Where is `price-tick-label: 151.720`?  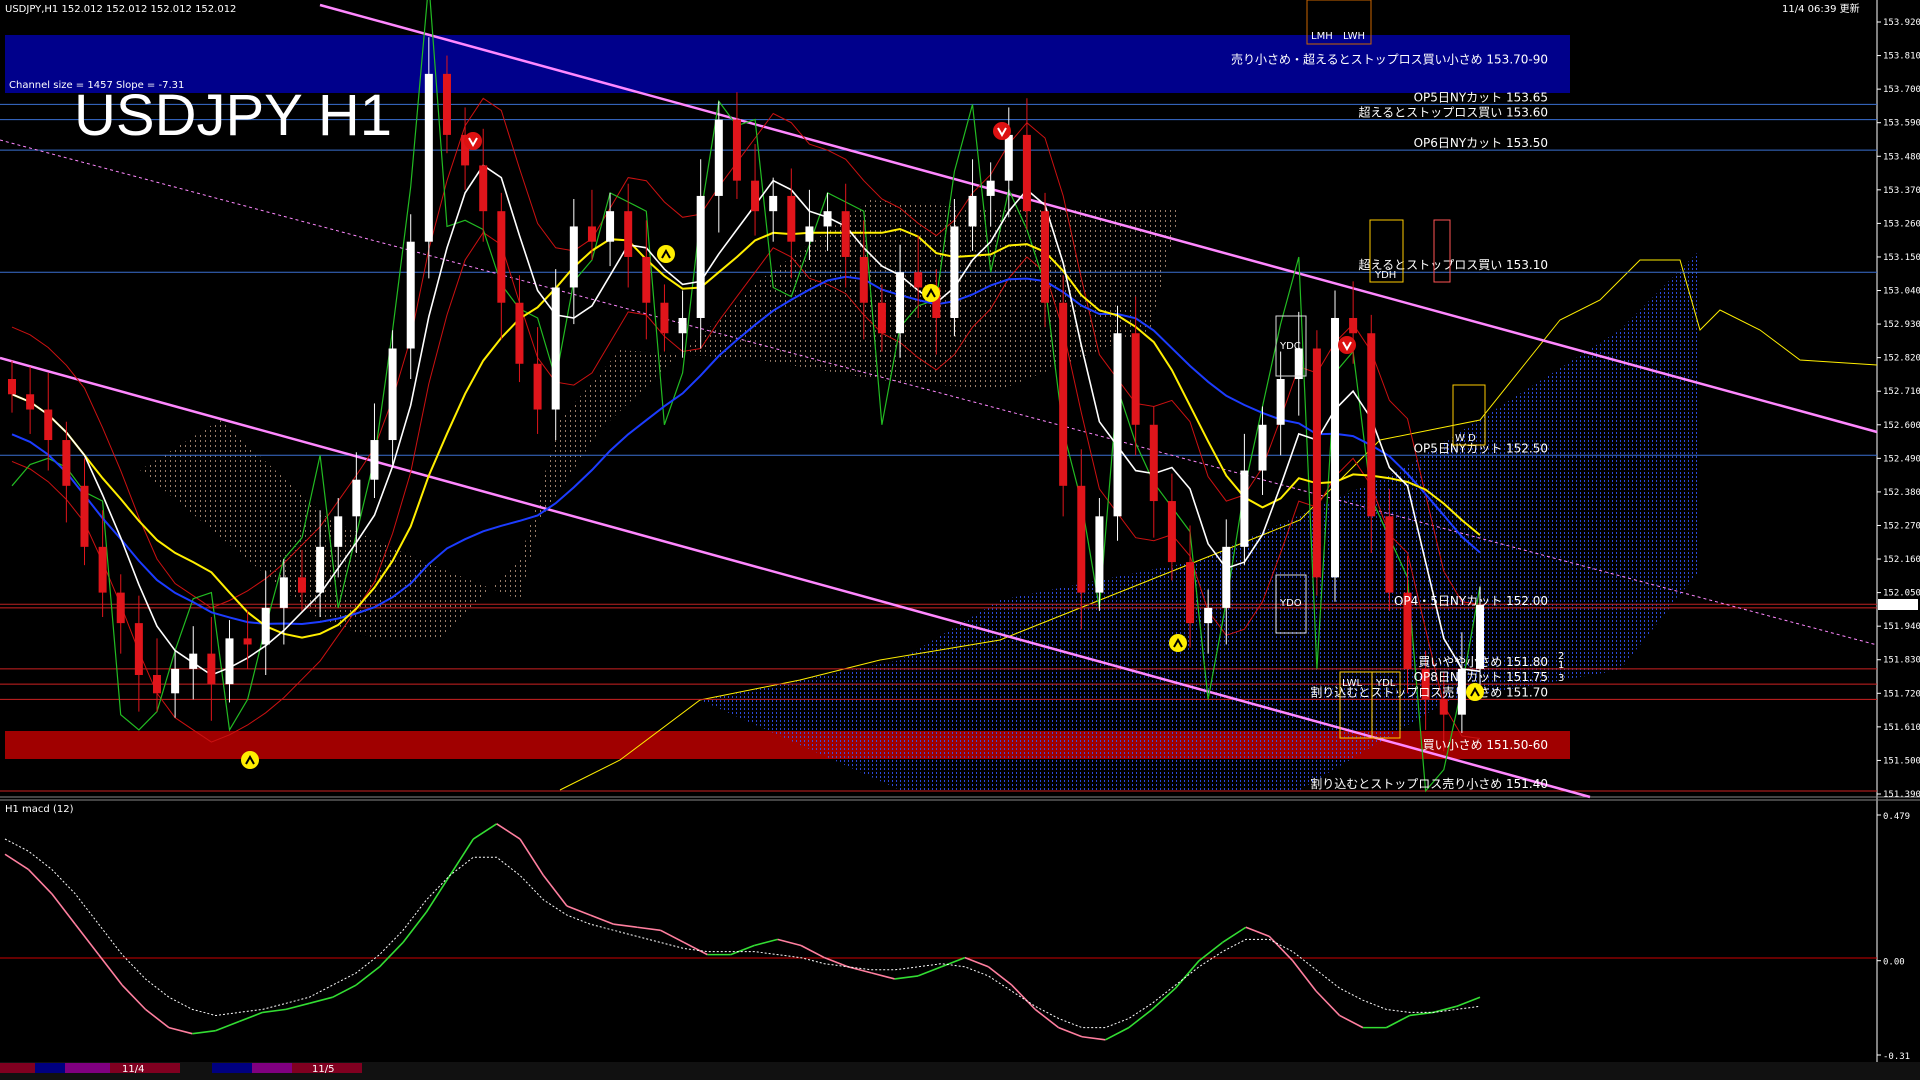
price-tick-label: 151.720 is located at coordinates (1901, 694).